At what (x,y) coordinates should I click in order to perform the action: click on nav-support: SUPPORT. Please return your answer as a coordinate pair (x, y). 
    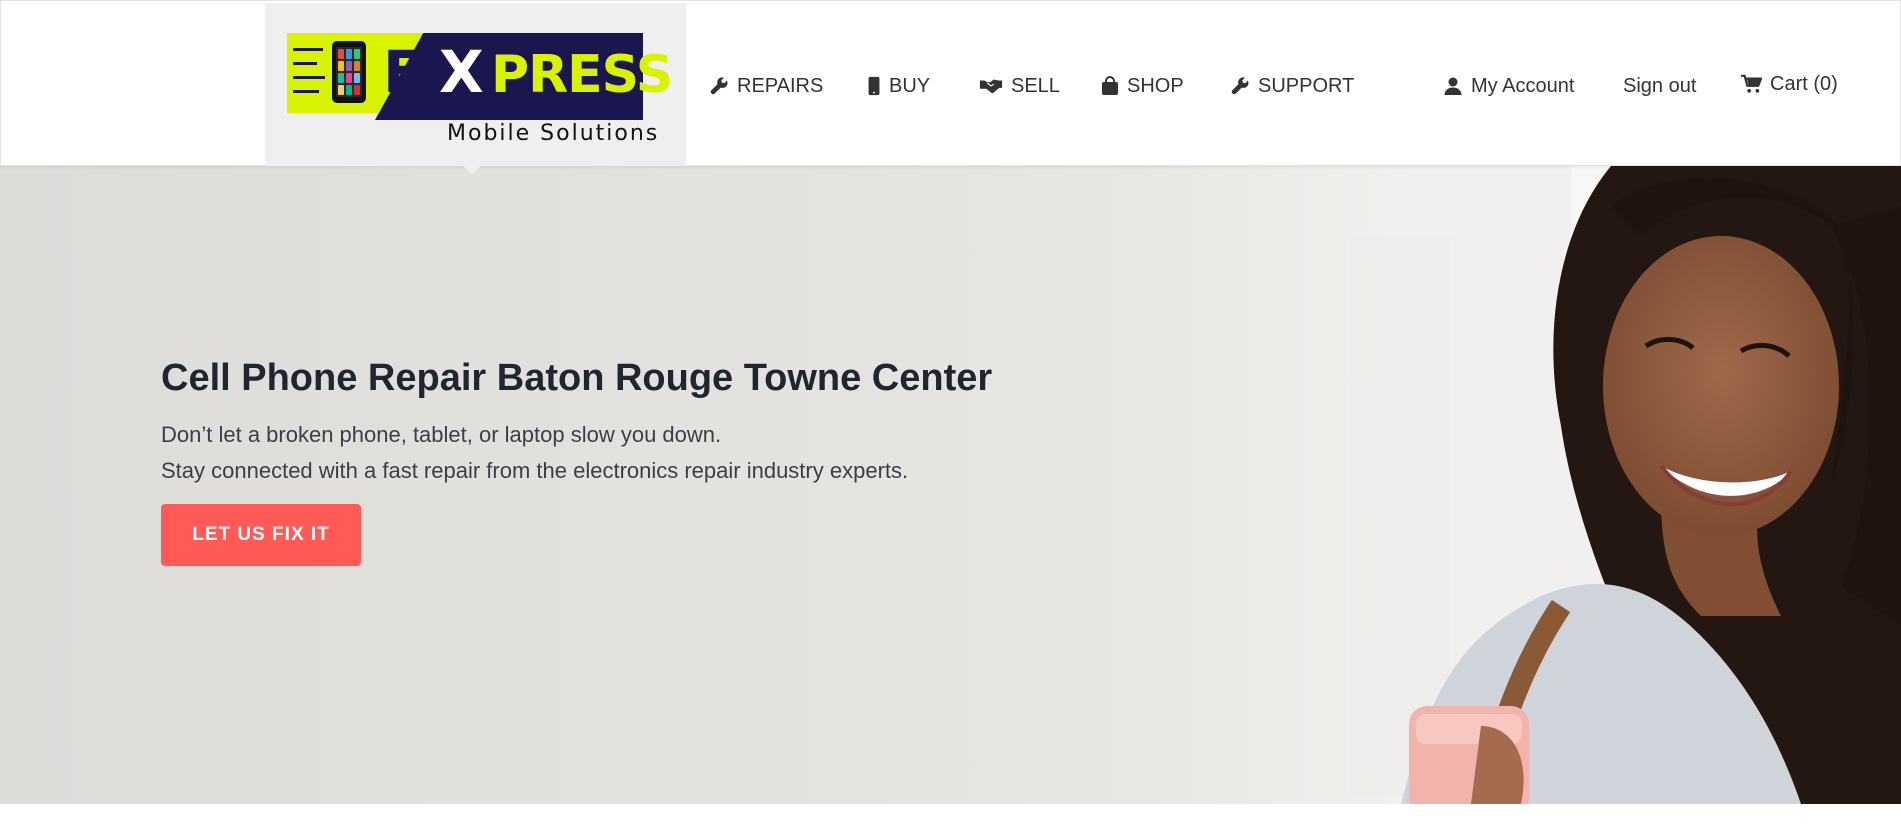
    Looking at the image, I should click on (1292, 86).